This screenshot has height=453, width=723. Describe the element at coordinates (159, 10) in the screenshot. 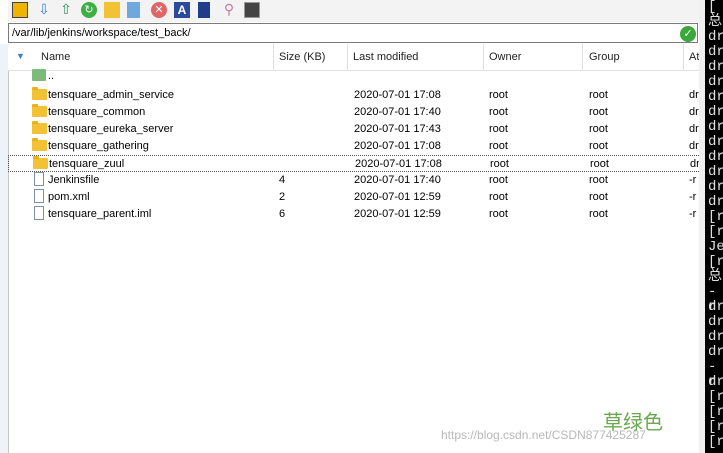

I see `delete-icon: ✕` at that location.